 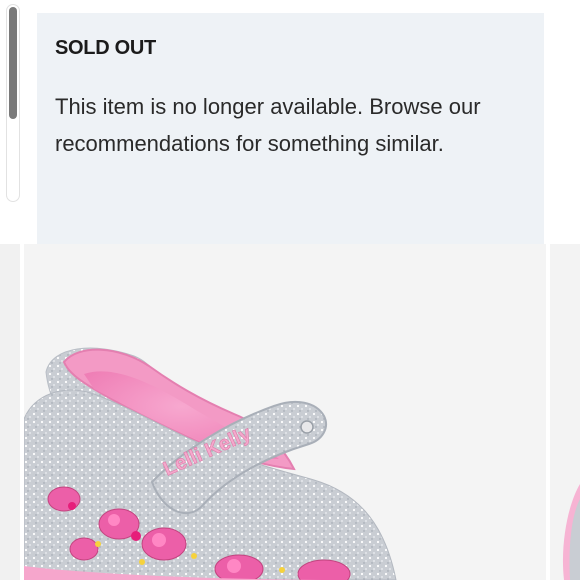 I want to click on scrollbar-thumb, so click(x=13, y=63).